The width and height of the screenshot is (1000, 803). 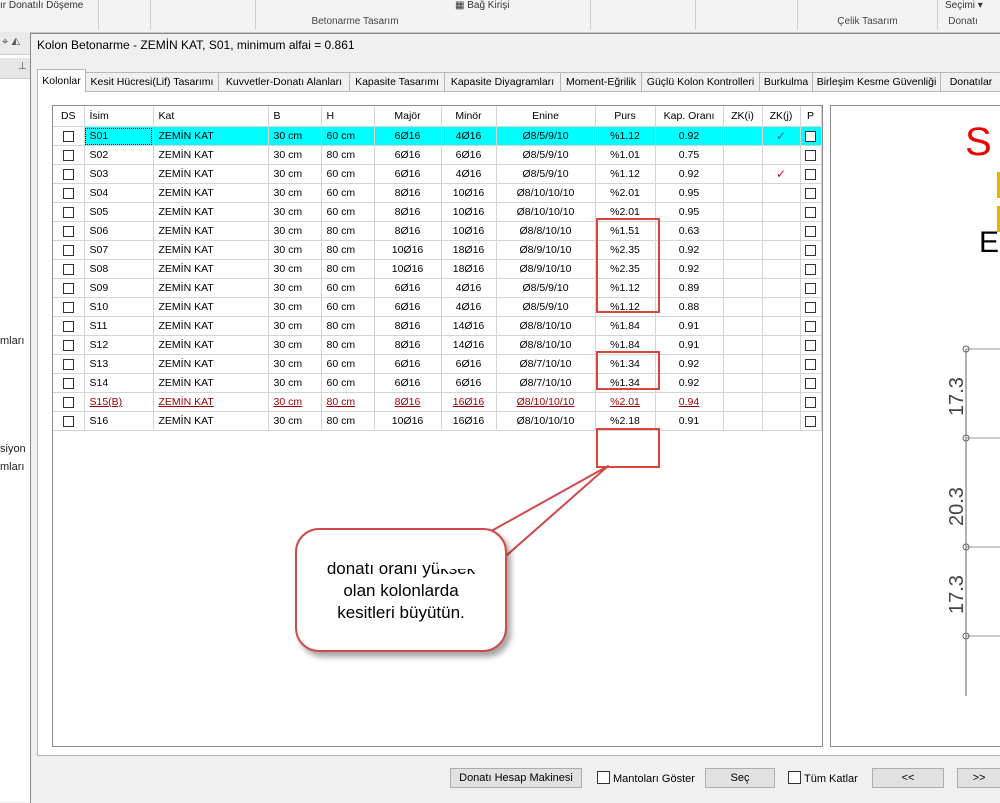 What do you see at coordinates (908, 778) in the screenshot?
I see `previous-button: <<` at bounding box center [908, 778].